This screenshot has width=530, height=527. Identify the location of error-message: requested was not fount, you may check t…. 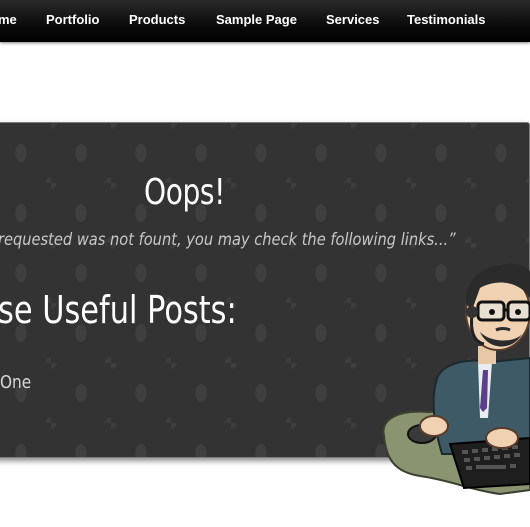
(228, 240).